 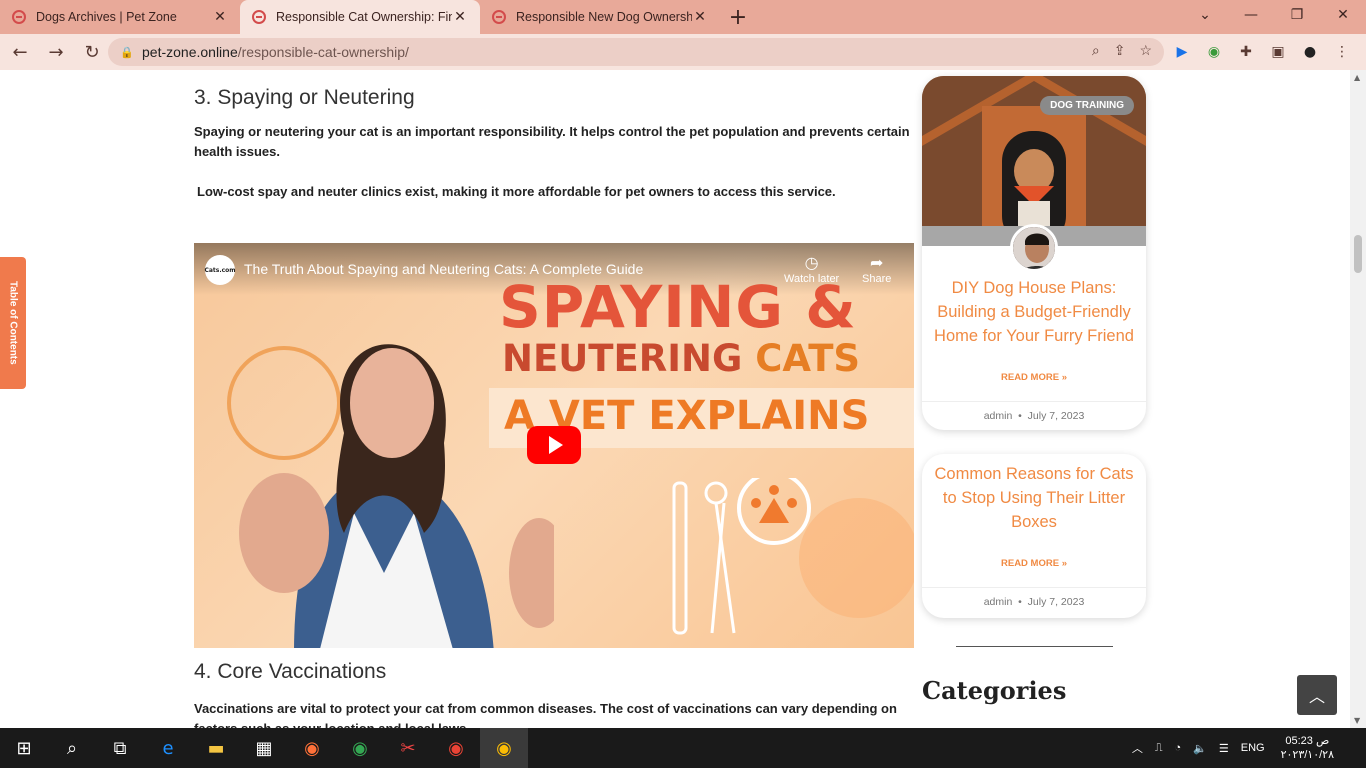 I want to click on minimize-button: —, so click(x=1251, y=15).